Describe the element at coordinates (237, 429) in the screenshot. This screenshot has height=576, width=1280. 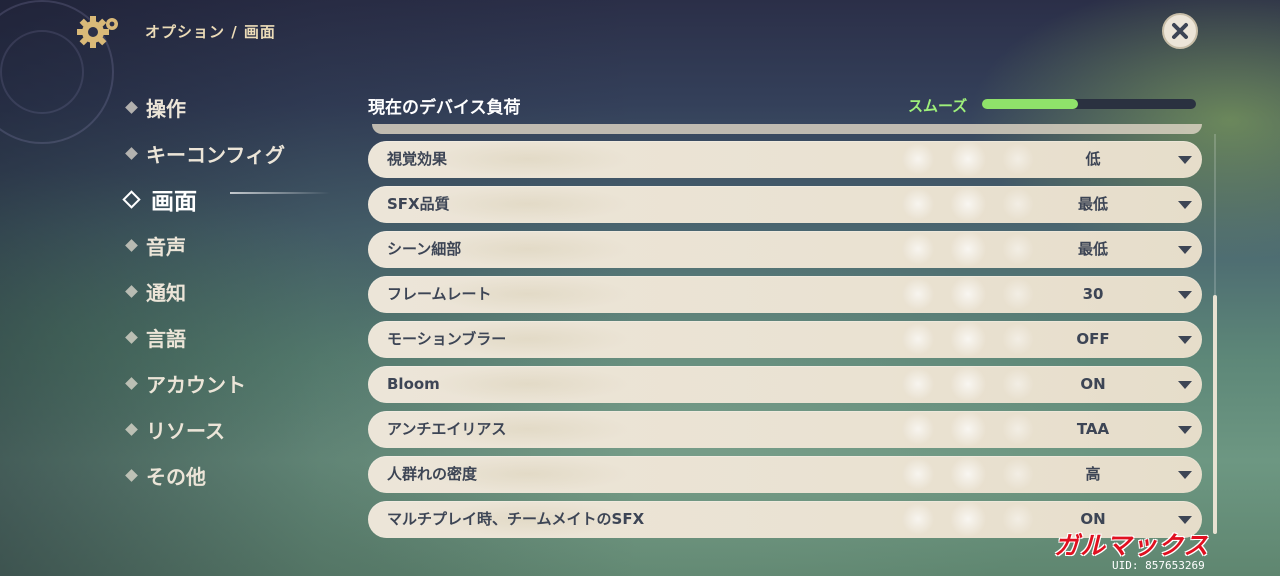
I see `sidebar-item-resources: リソース` at that location.